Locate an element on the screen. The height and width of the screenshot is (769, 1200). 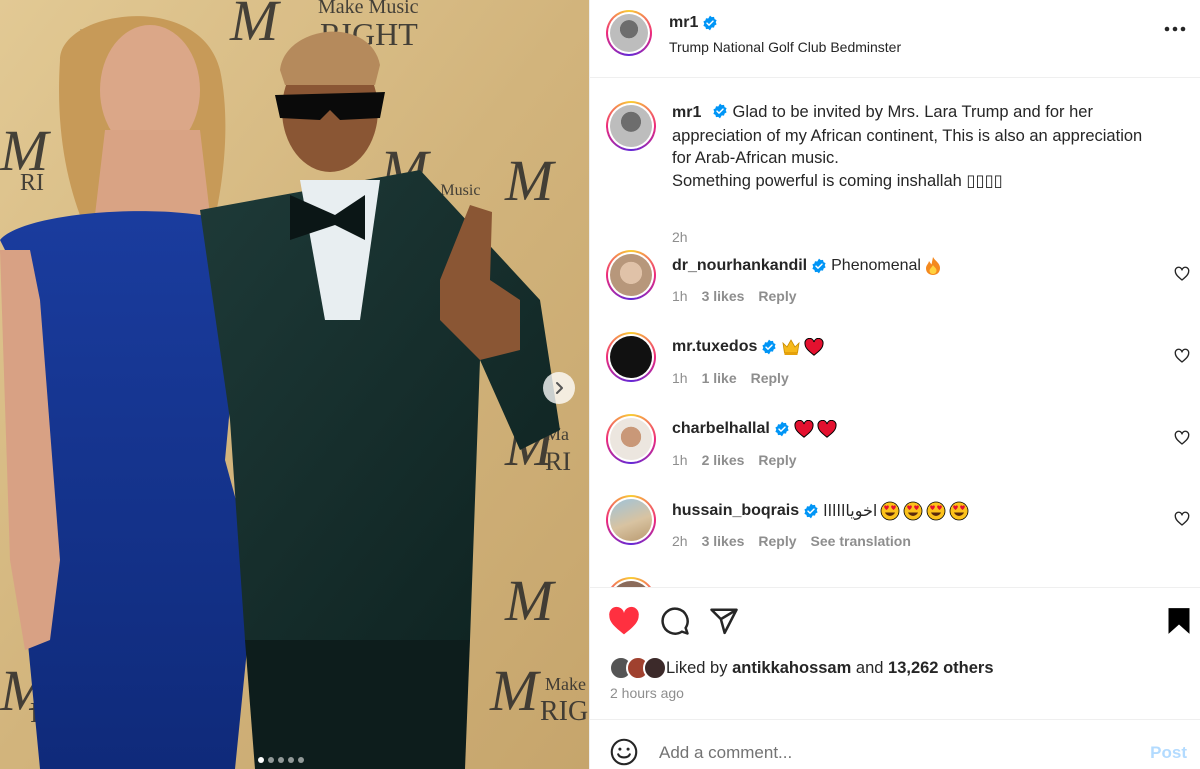
liked-by-and: and is located at coordinates (869, 667).